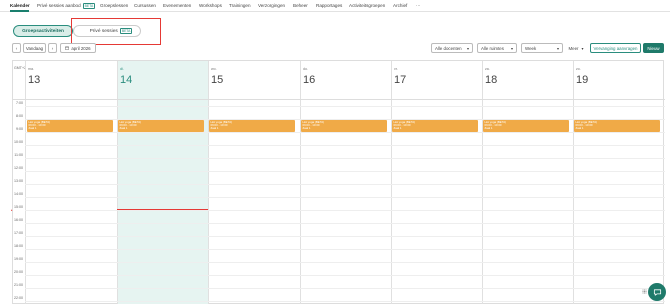  I want to click on hour-label: 21:00, so click(18, 285).